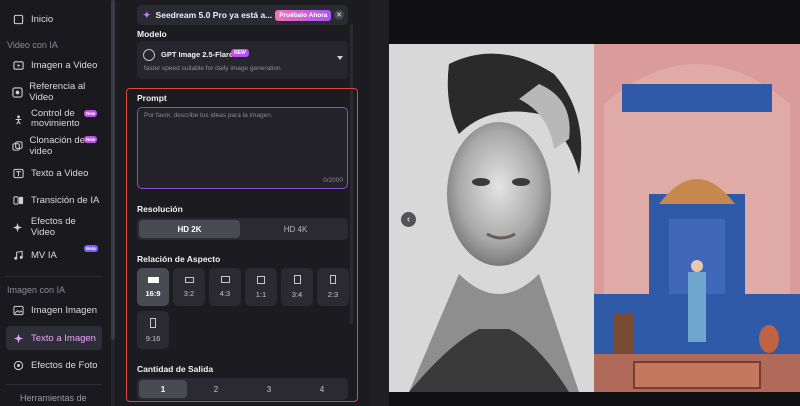 Image resolution: width=800 pixels, height=406 pixels. Describe the element at coordinates (91, 248) in the screenshot. I see `beta-badge: Beta` at that location.